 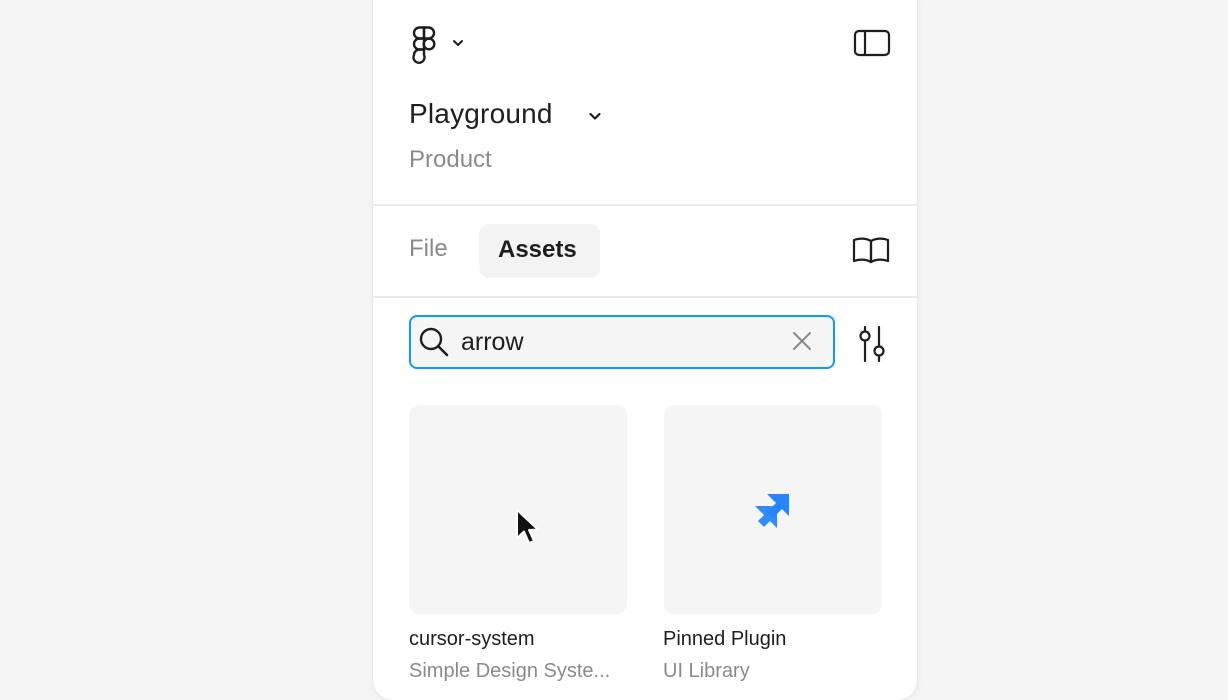 I want to click on figma-logo-icon, so click(x=423, y=45).